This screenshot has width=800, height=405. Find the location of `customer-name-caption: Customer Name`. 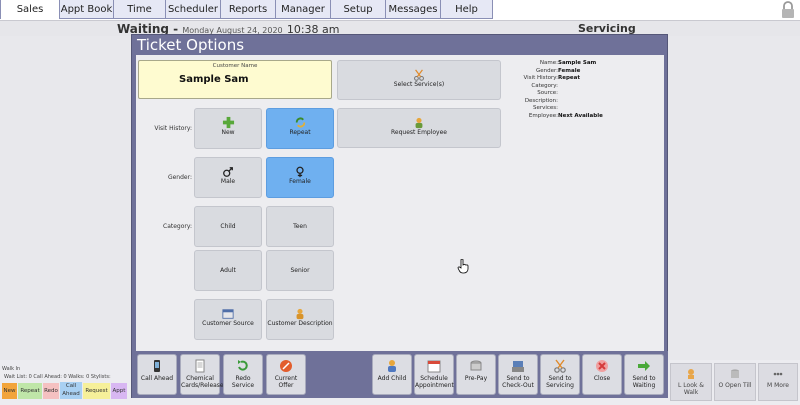

customer-name-caption: Customer Name is located at coordinates (235, 66).